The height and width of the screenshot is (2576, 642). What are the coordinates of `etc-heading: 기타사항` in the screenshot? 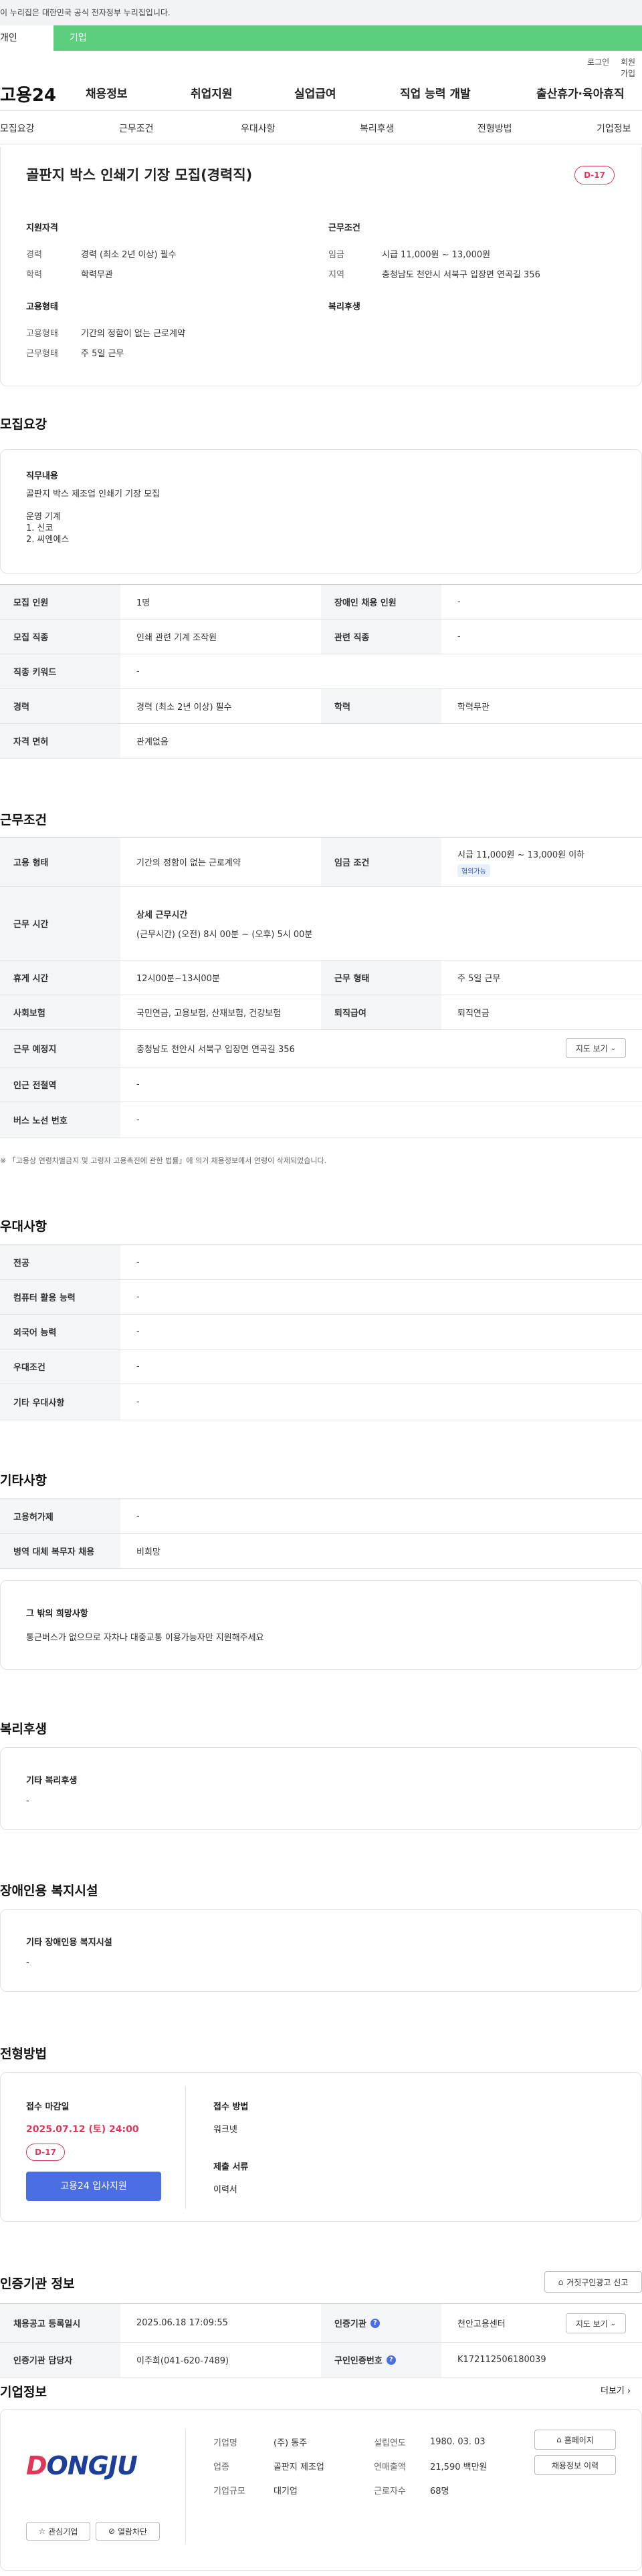 It's located at (23, 1481).